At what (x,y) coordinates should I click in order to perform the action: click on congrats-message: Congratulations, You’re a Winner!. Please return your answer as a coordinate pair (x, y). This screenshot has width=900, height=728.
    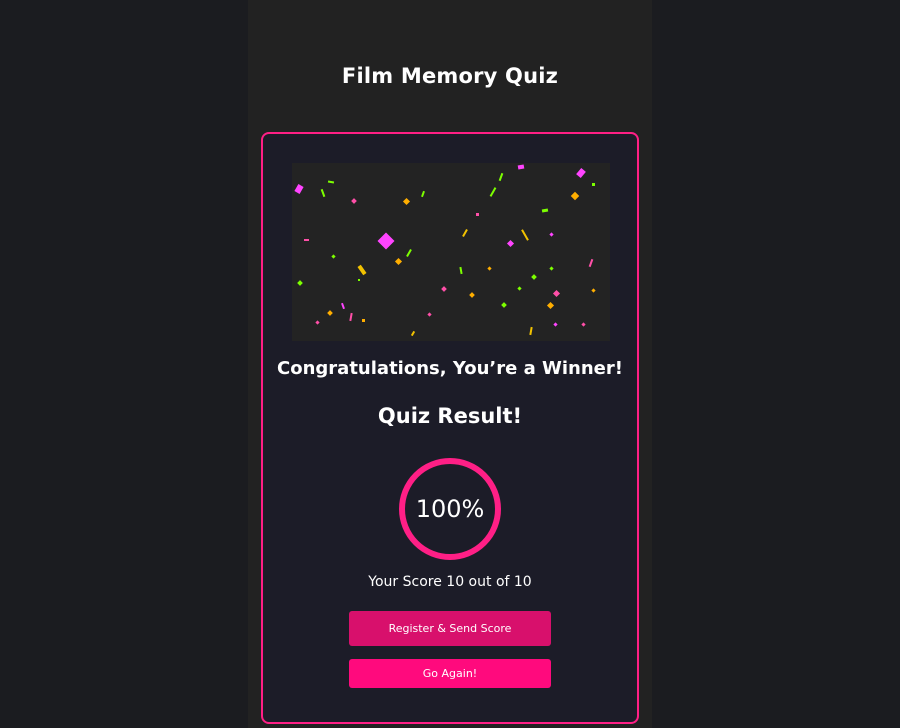
    Looking at the image, I should click on (450, 368).